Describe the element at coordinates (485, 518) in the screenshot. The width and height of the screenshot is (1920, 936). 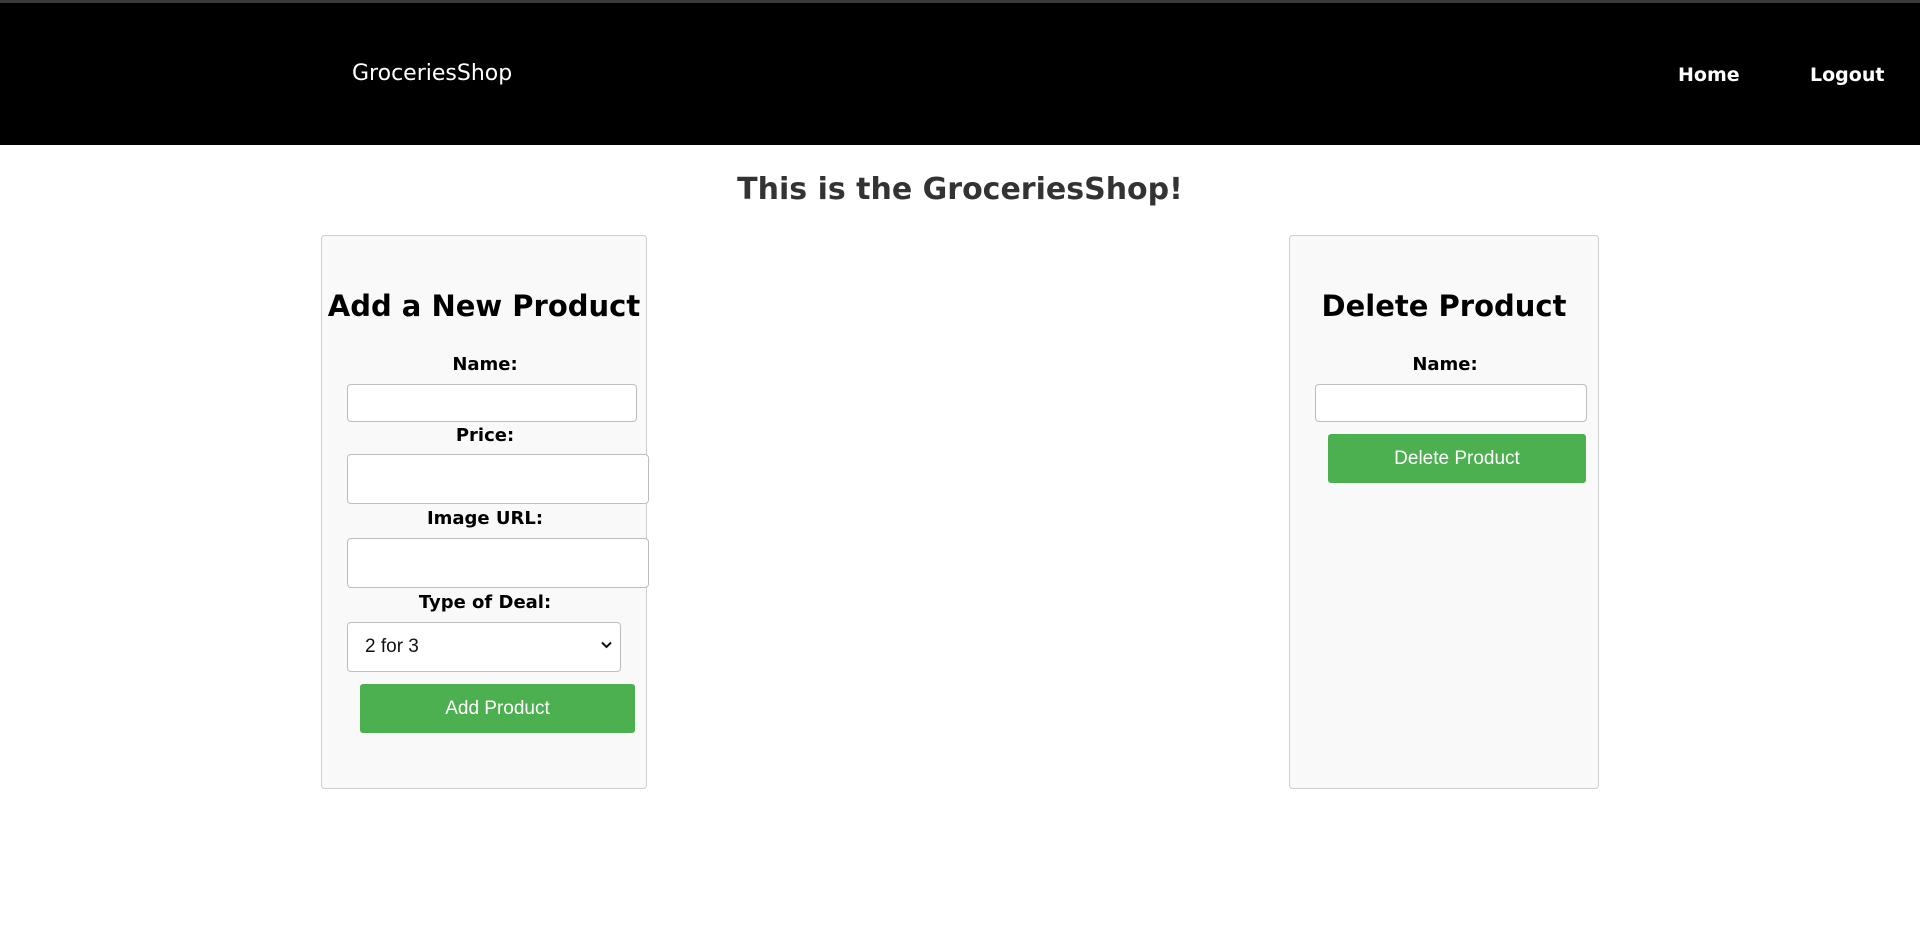
I see `image-url-label: Image URL:` at that location.